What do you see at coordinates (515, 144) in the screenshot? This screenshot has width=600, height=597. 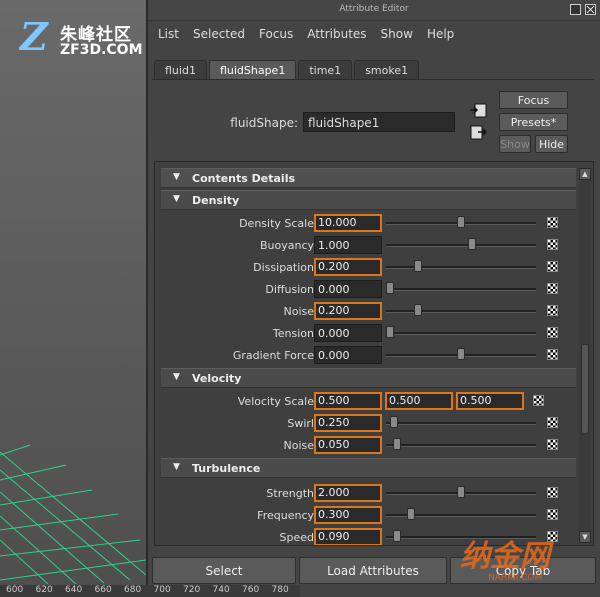 I see `show-button: Show` at bounding box center [515, 144].